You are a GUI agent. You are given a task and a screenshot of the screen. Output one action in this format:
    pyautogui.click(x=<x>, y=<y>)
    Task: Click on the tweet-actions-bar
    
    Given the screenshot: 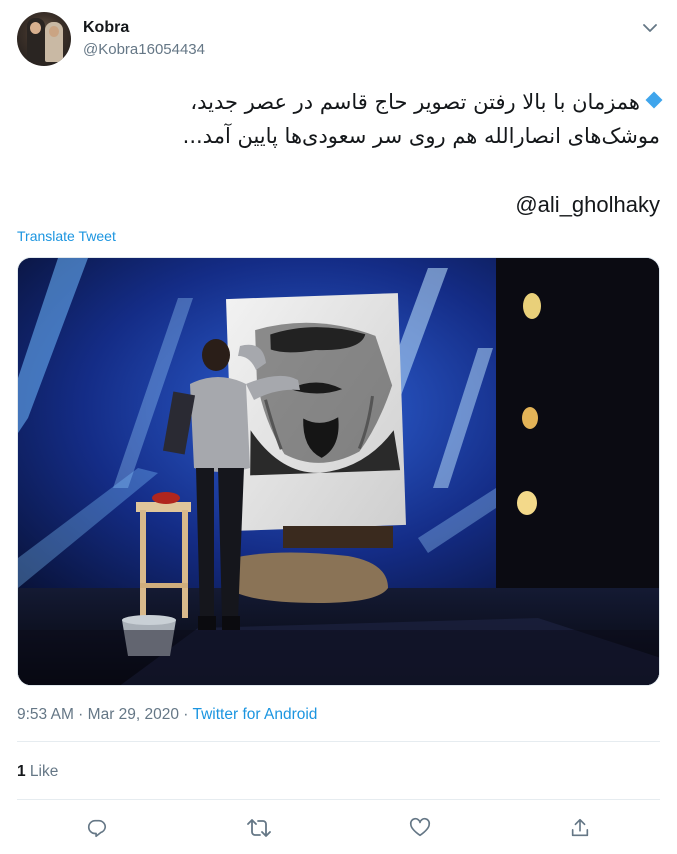 What is the action you would take?
    pyautogui.click(x=338, y=829)
    